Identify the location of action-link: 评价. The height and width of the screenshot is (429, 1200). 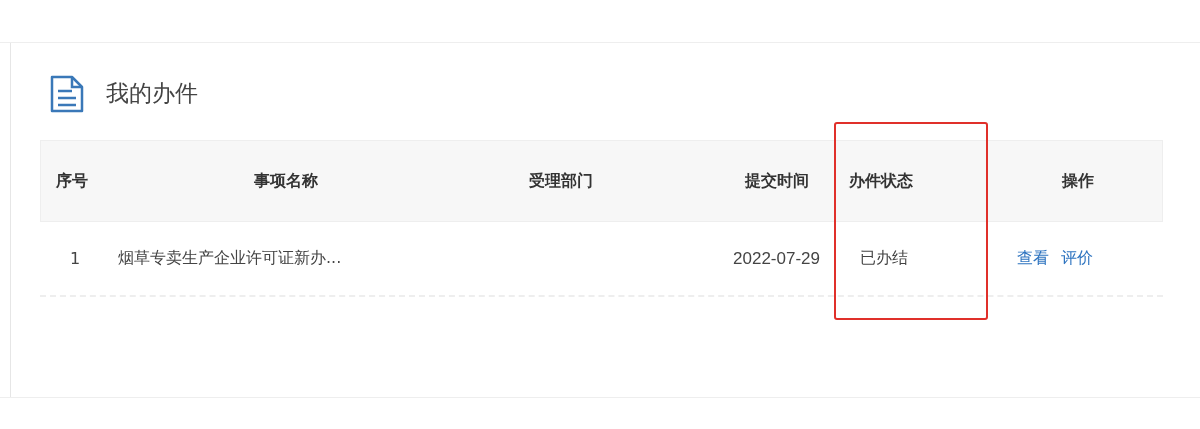
(1077, 258).